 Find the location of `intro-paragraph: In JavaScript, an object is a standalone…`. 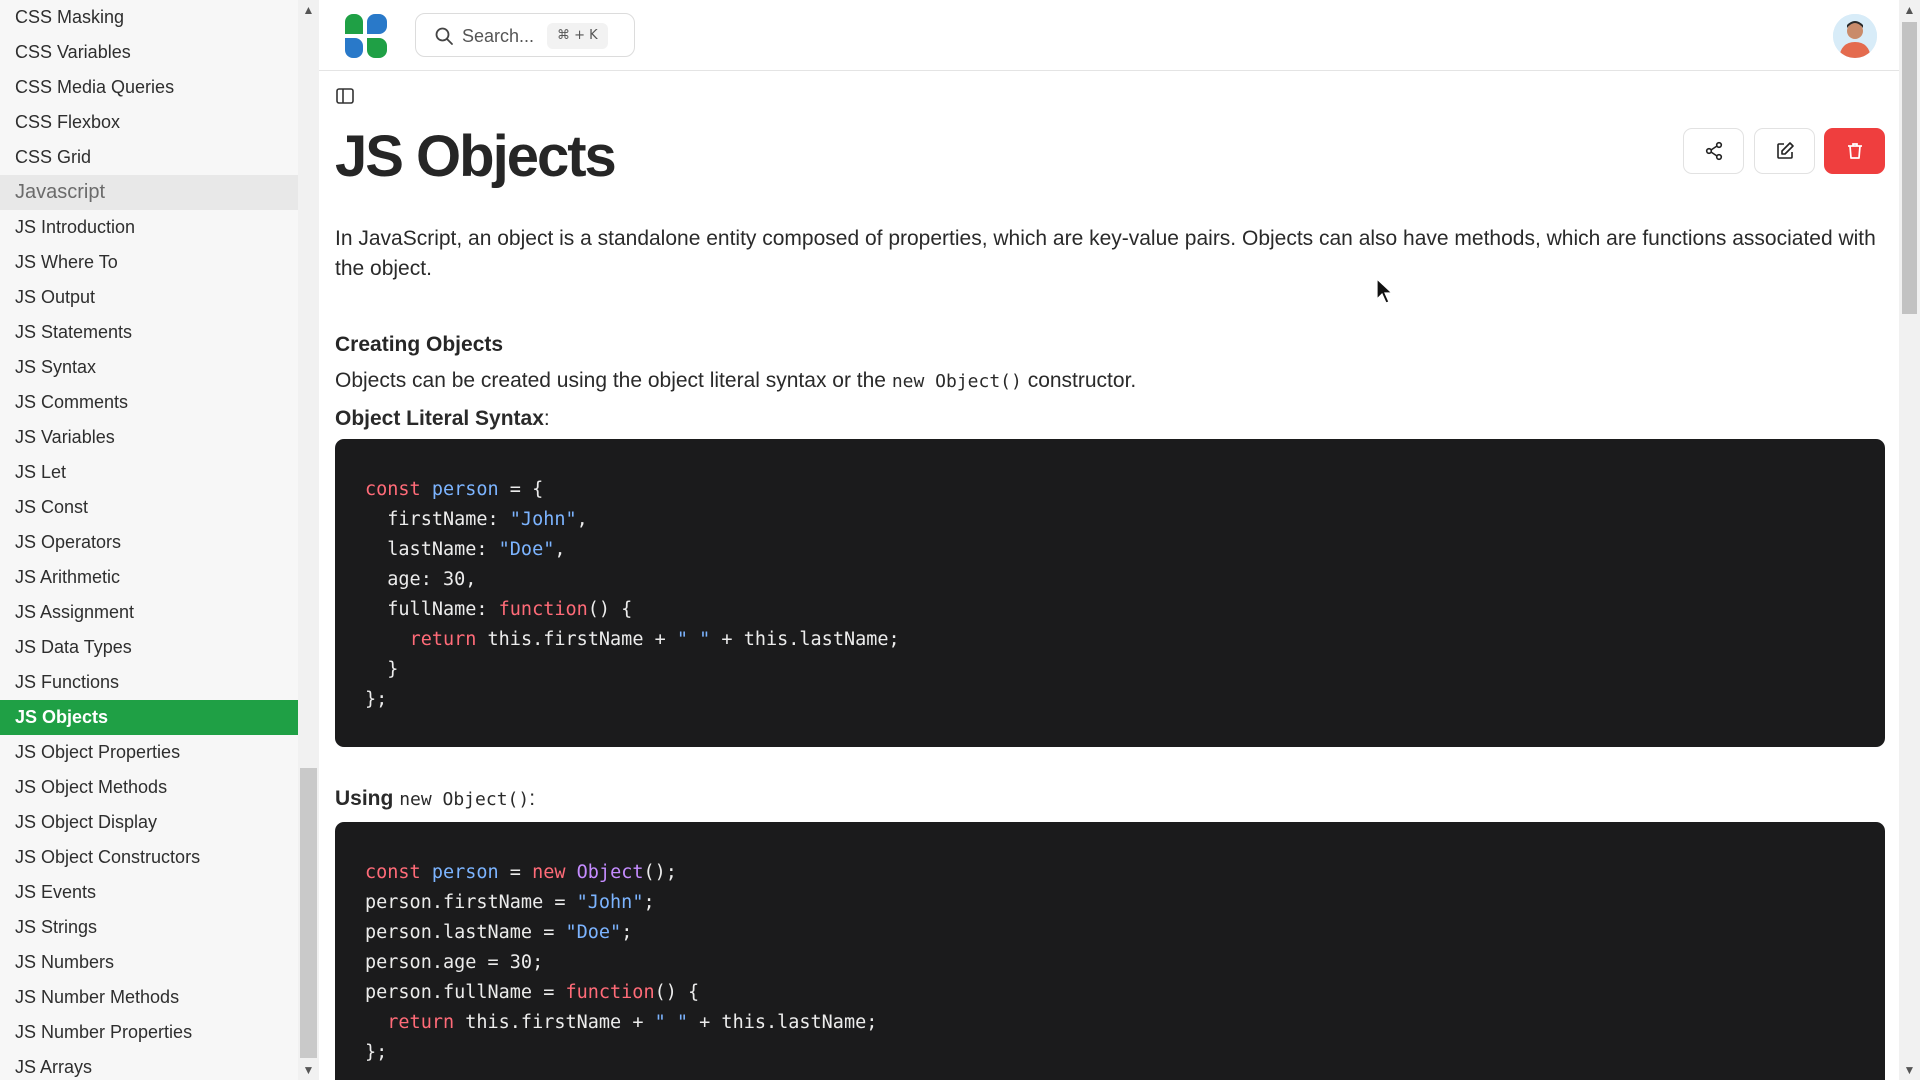

intro-paragraph: In JavaScript, an object is a standalone… is located at coordinates (1105, 253).